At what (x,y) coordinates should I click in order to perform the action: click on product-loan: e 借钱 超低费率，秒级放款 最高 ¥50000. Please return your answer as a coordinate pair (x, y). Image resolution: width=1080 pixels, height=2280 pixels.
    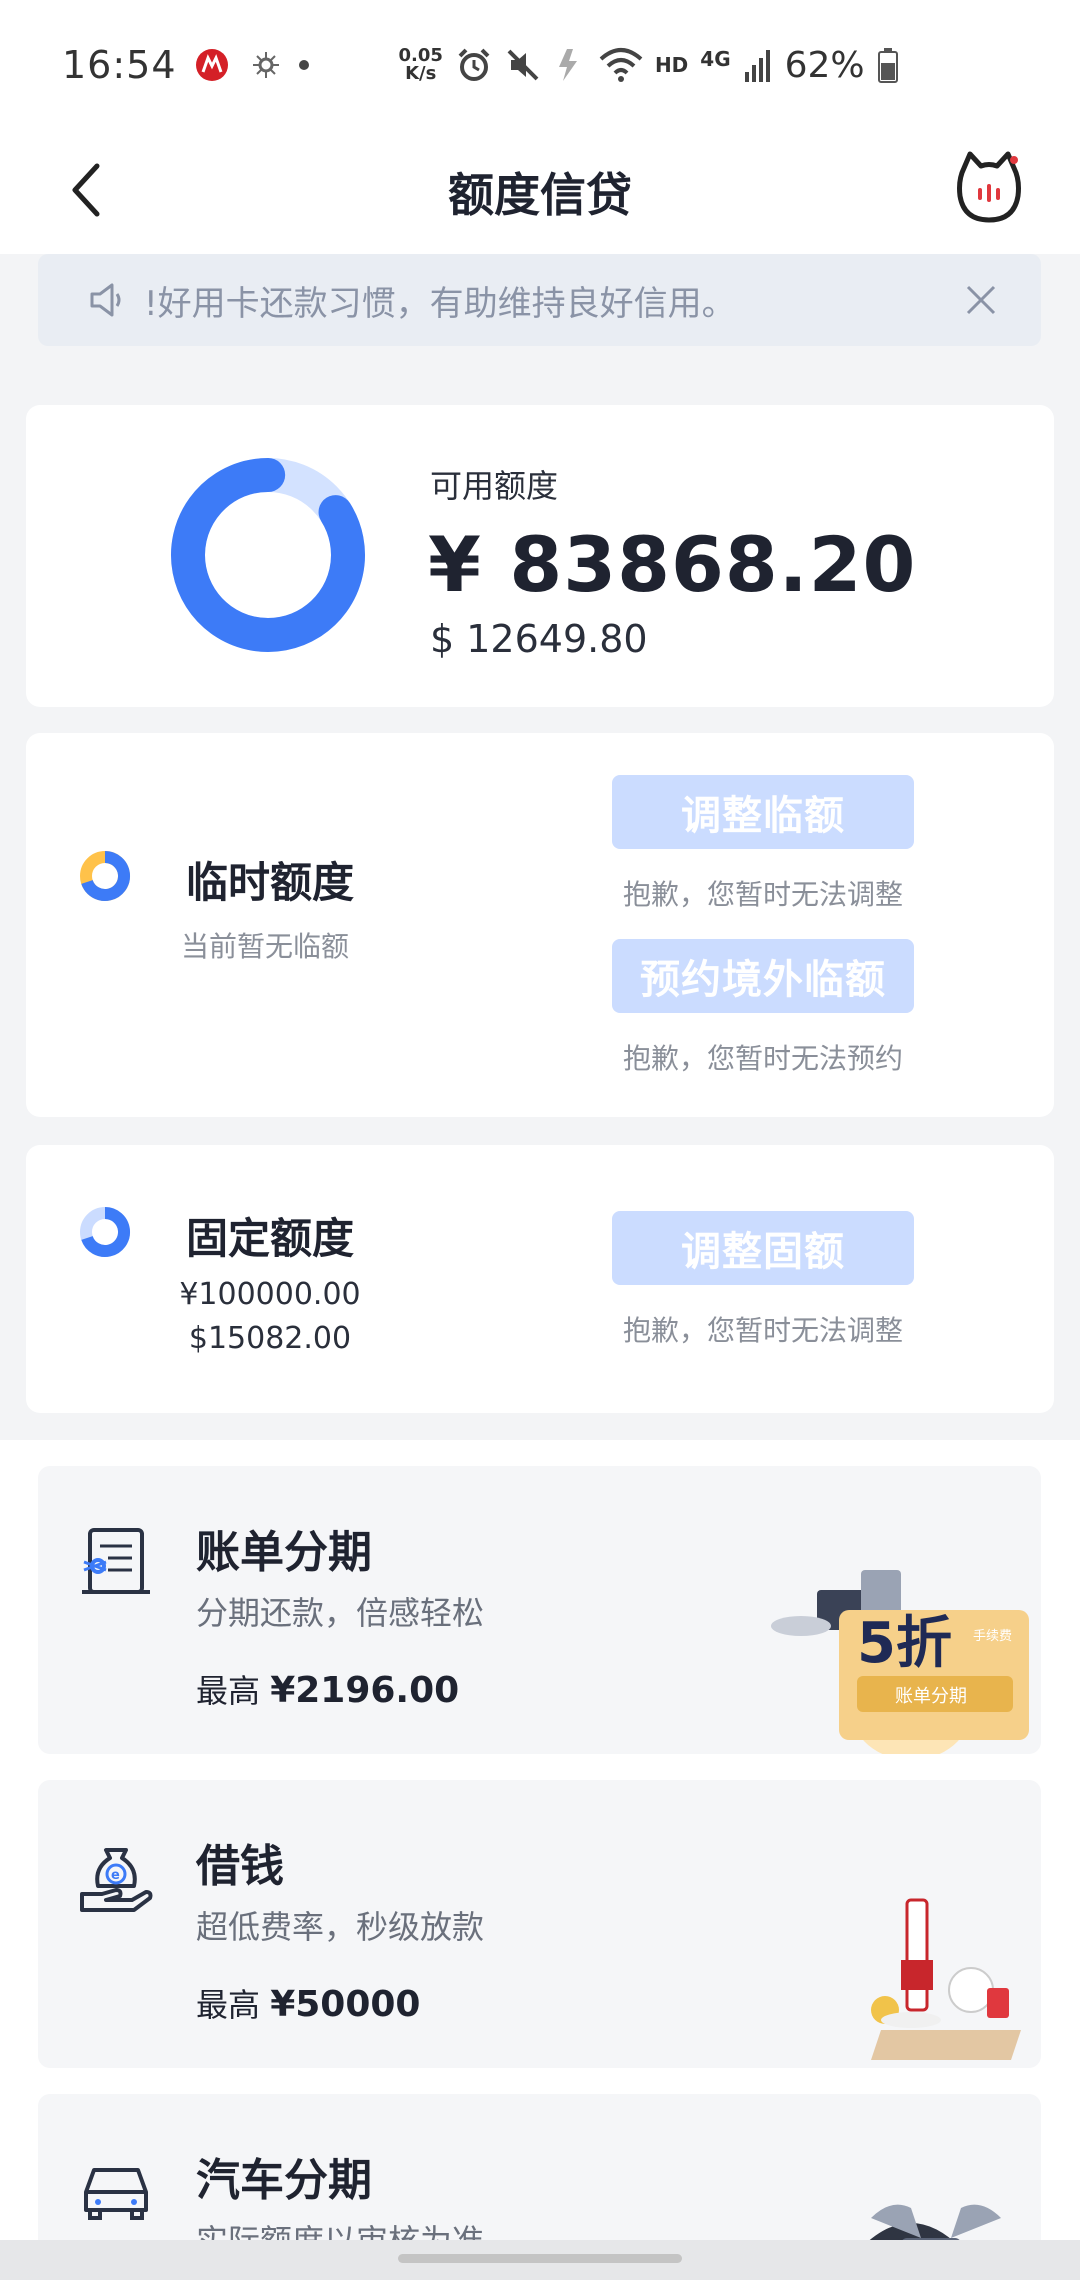
    Looking at the image, I should click on (539, 1924).